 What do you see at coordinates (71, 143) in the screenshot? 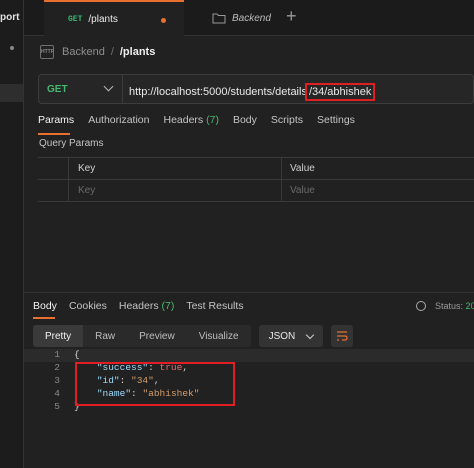
I see `query-params-title: Query Params` at bounding box center [71, 143].